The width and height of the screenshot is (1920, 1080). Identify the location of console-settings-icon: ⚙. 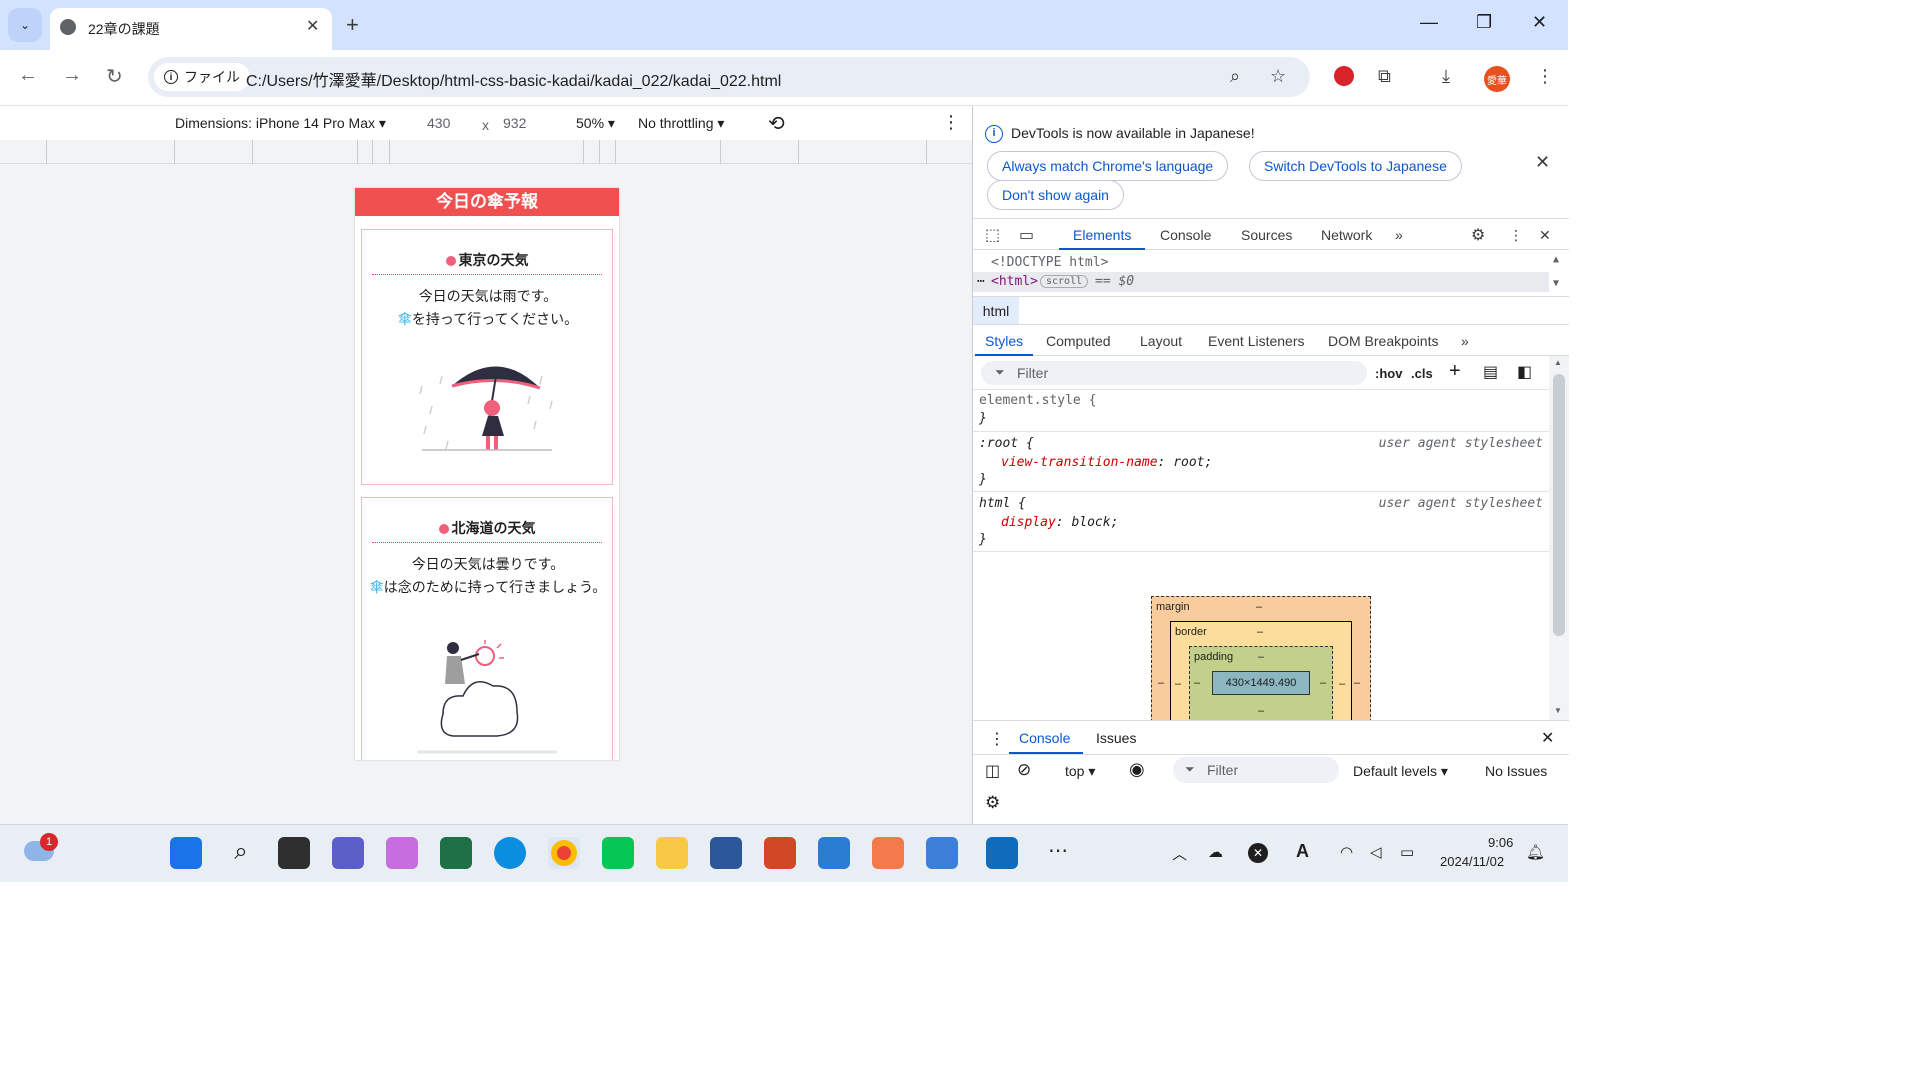
(992, 803).